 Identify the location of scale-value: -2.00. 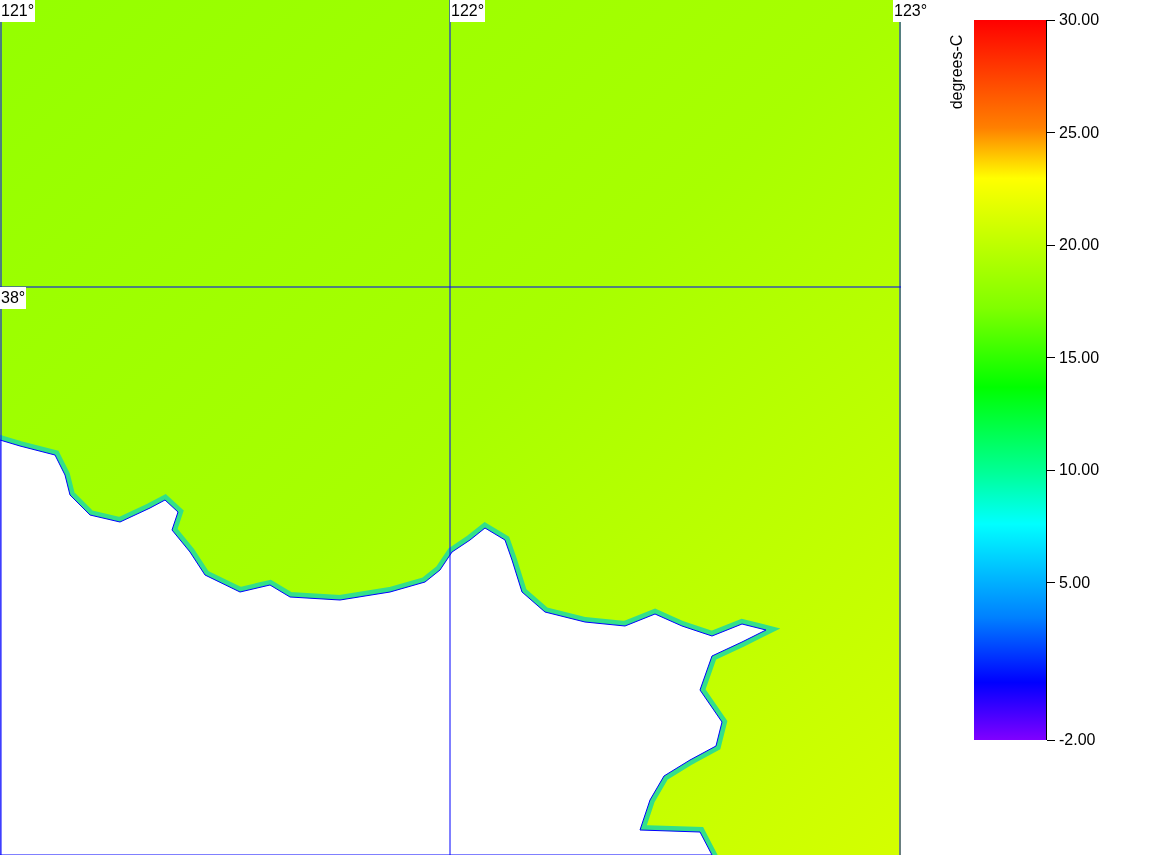
(1077, 740).